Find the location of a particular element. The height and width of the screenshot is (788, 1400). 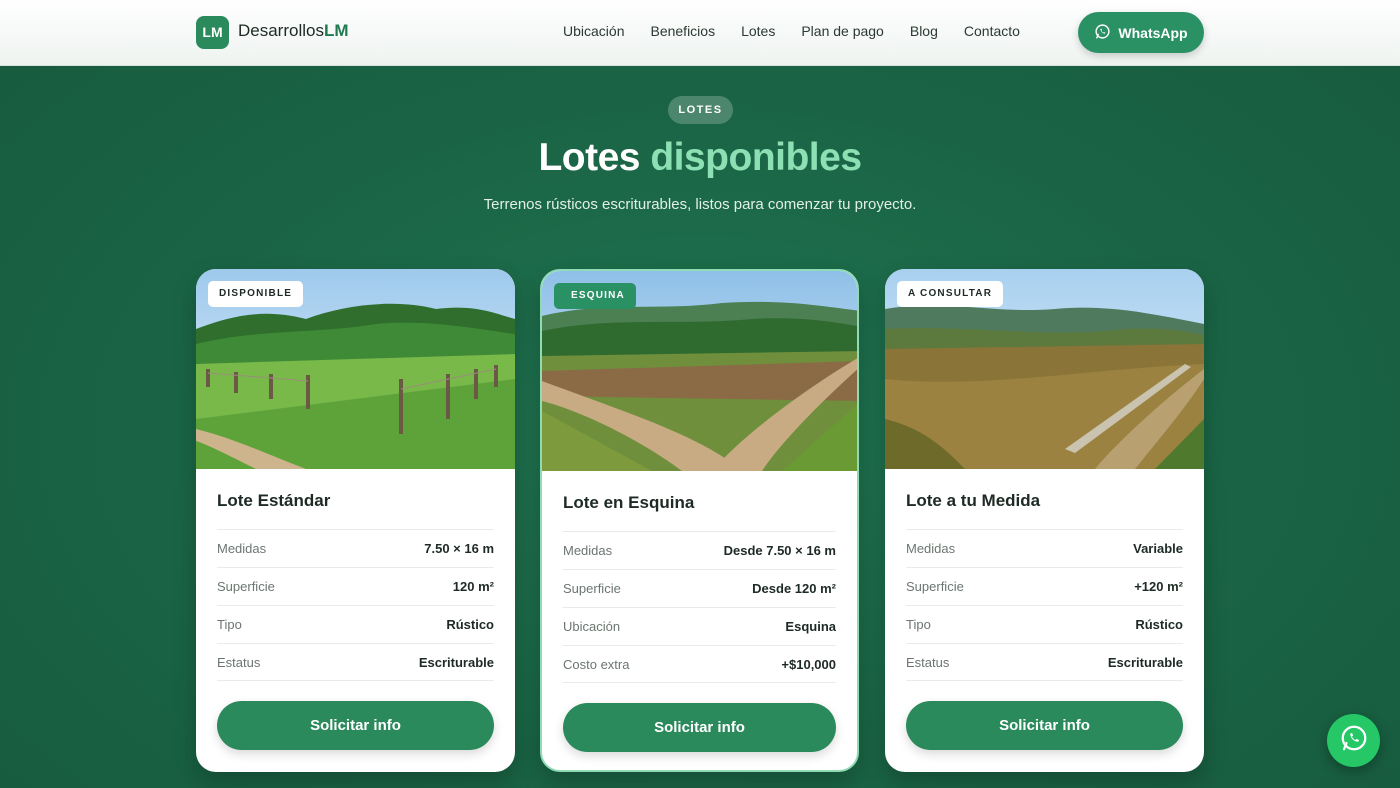

whatsapp-button-label: WhatsApp is located at coordinates (1153, 32).